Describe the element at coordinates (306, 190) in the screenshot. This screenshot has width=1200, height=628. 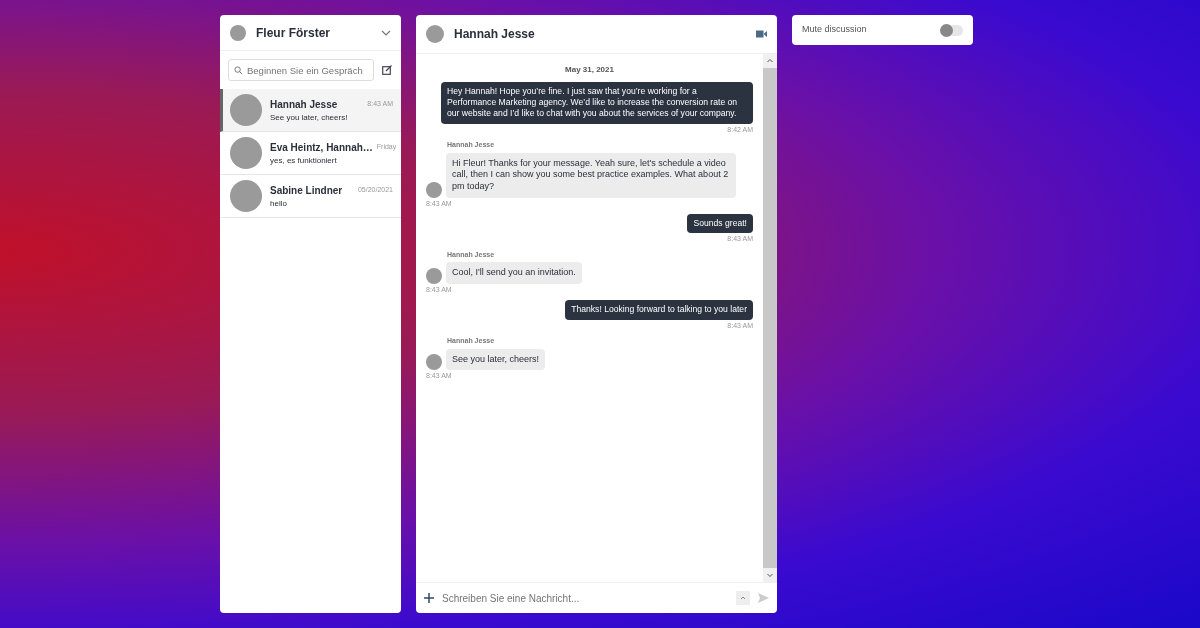
I see `contact-name: Sabine Lindner` at that location.